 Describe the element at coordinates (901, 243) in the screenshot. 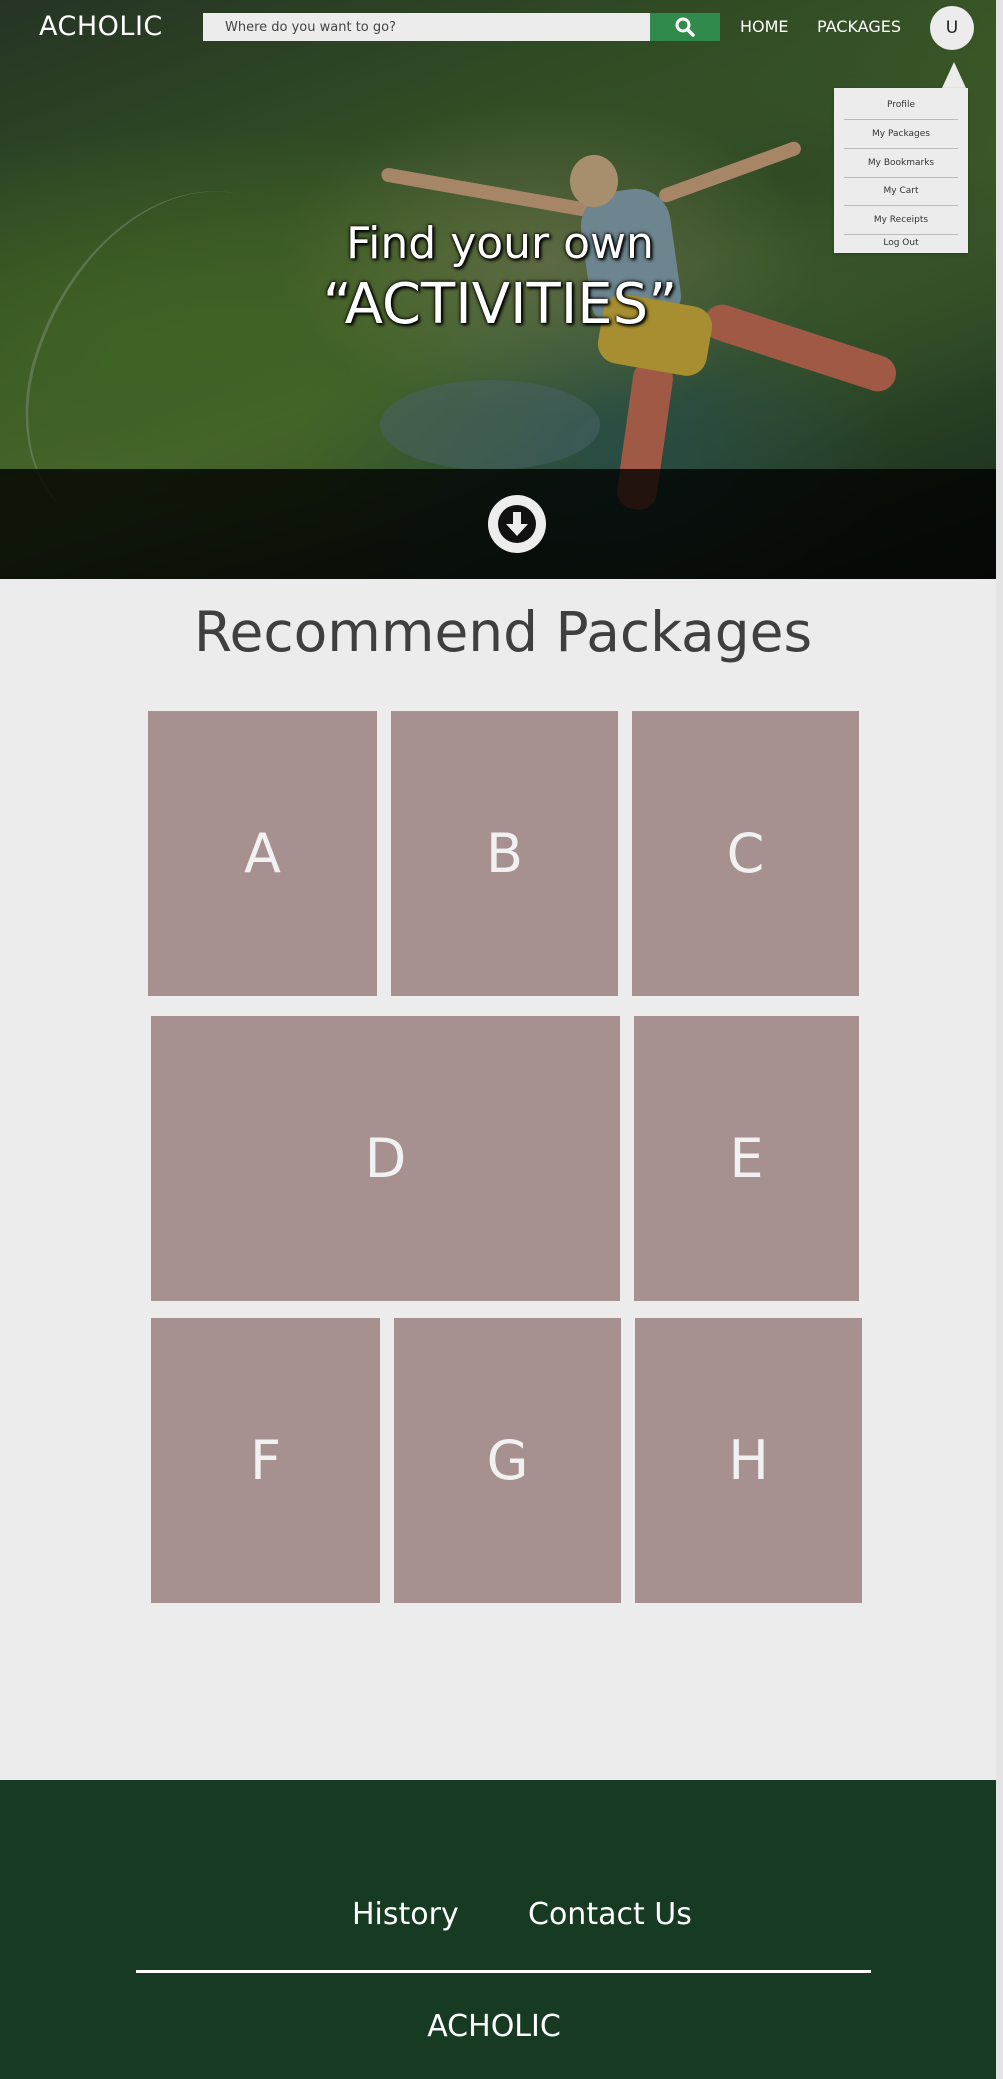

I see `menu-item-log-out: Log Out` at that location.